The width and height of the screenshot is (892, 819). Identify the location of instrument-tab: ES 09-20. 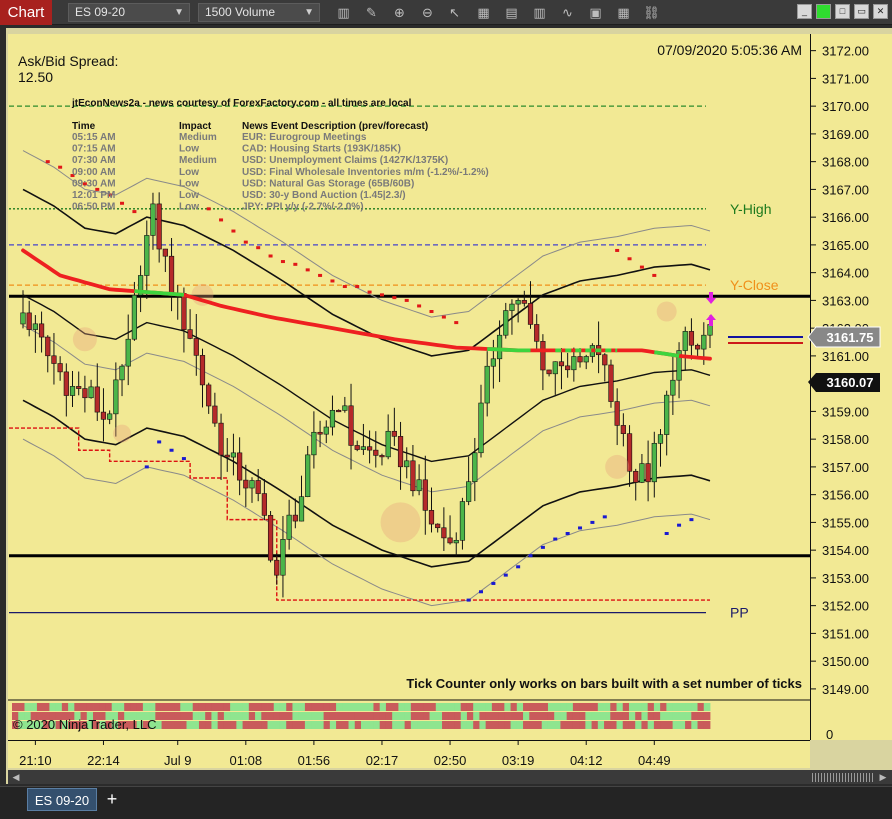
(62, 799).